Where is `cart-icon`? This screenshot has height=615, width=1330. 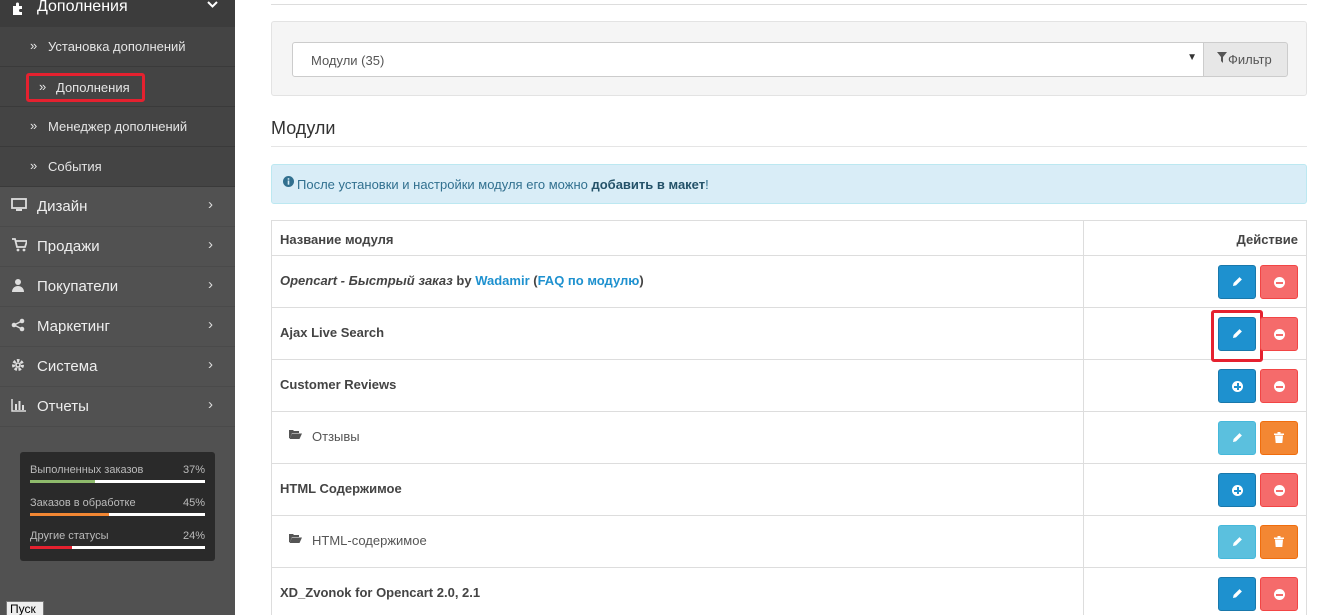
cart-icon is located at coordinates (20, 247).